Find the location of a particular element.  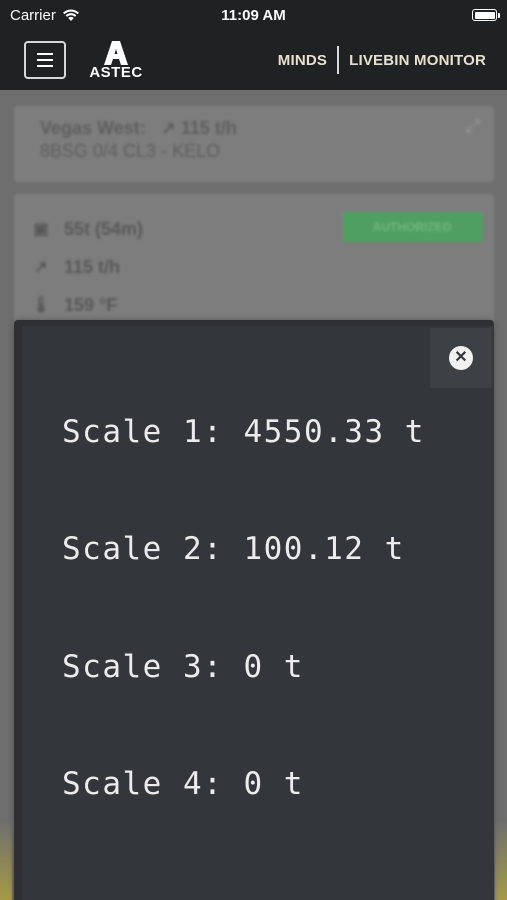

decorative-edge-left is located at coordinates (6, 860).